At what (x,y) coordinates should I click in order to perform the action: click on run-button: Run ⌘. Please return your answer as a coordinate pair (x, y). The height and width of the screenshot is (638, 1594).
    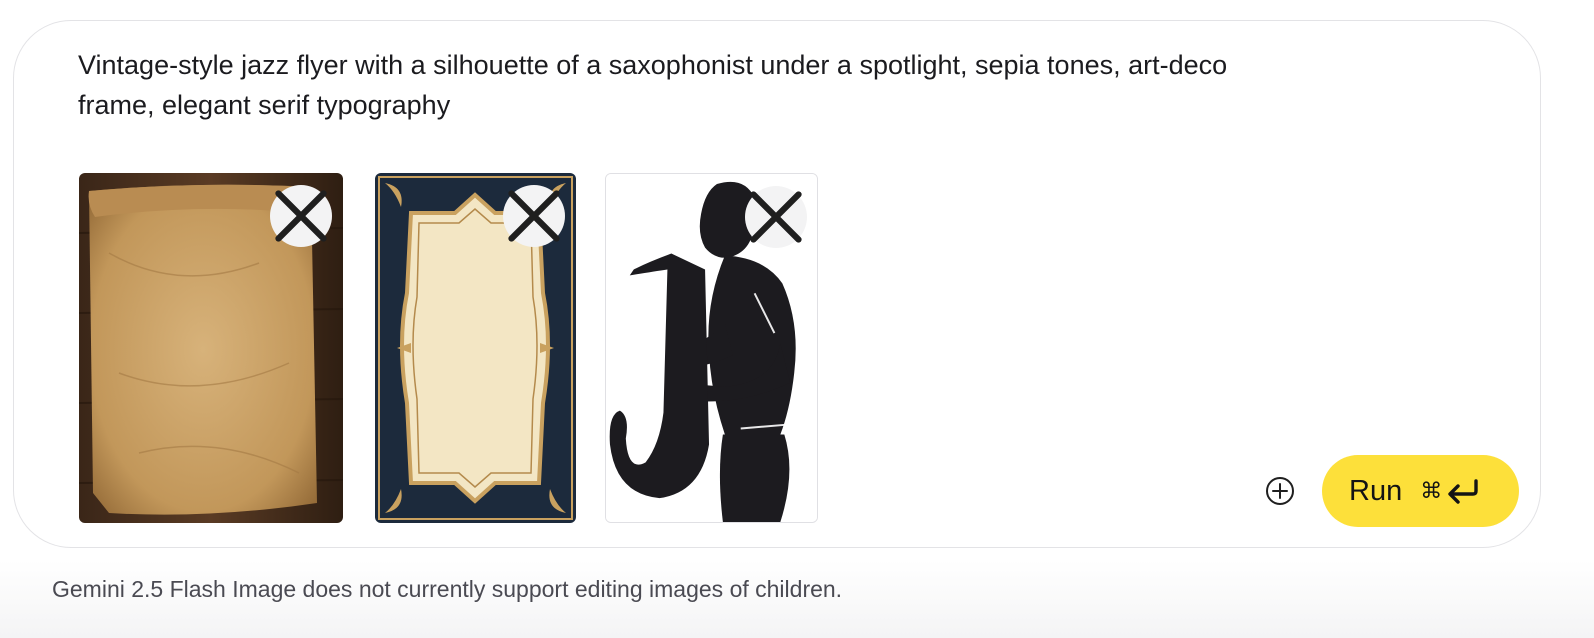
    Looking at the image, I should click on (1420, 491).